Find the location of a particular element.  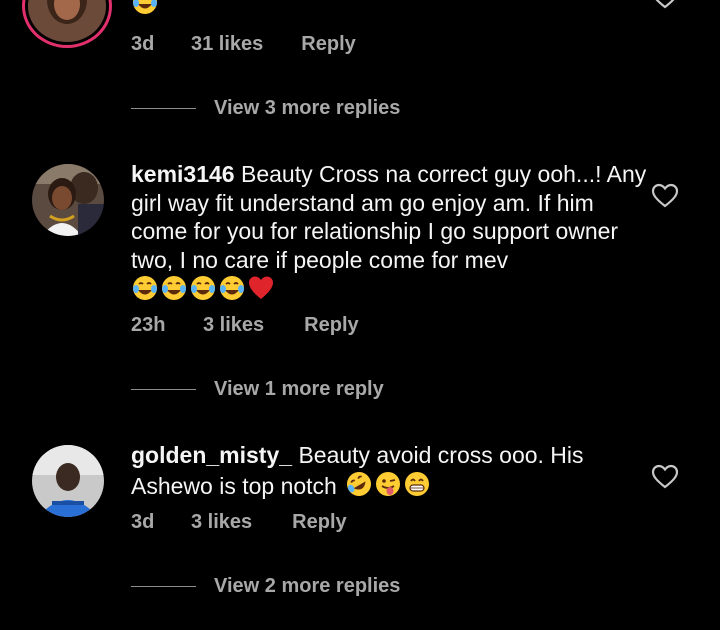

winking-face-with-tongue-icon is located at coordinates (388, 484).